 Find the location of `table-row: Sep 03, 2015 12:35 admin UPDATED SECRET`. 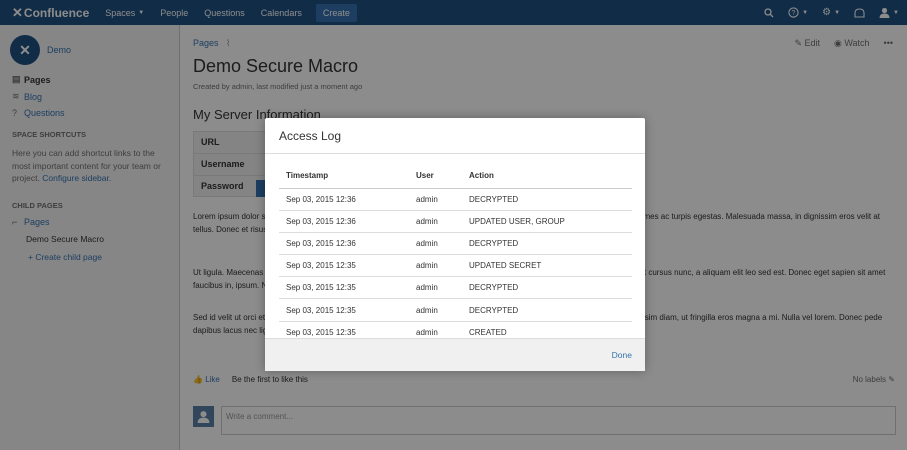

table-row: Sep 03, 2015 12:35 admin UPDATED SECRET is located at coordinates (455, 266).